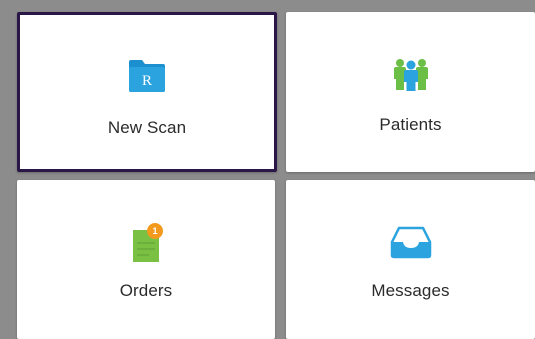 Image resolution: width=535 pixels, height=339 pixels. What do you see at coordinates (411, 76) in the screenshot?
I see `patients-group-icon` at bounding box center [411, 76].